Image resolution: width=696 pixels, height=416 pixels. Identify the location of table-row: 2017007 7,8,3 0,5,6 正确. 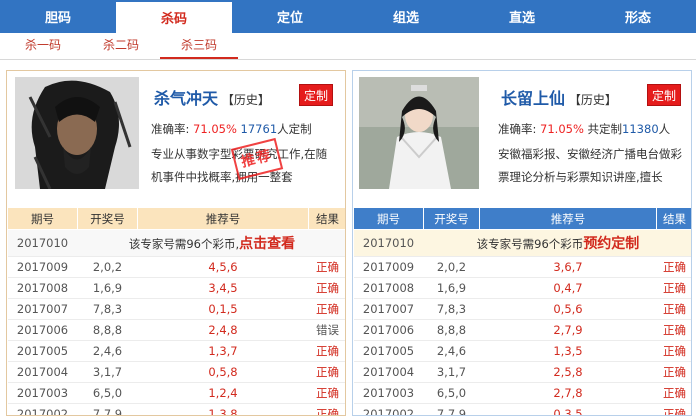
(522, 309).